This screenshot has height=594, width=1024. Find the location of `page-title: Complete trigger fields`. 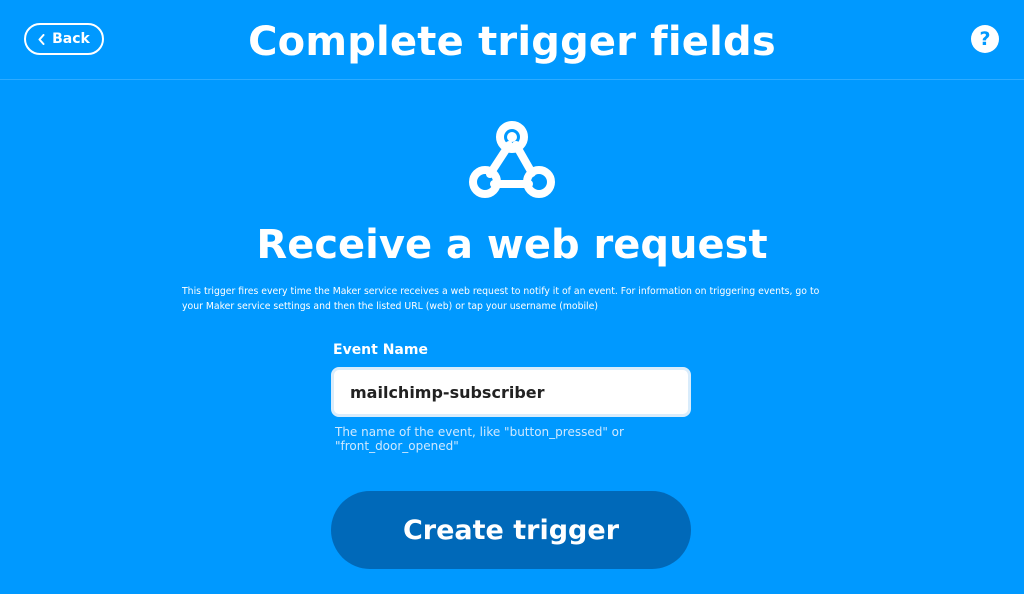

page-title: Complete trigger fields is located at coordinates (512, 42).